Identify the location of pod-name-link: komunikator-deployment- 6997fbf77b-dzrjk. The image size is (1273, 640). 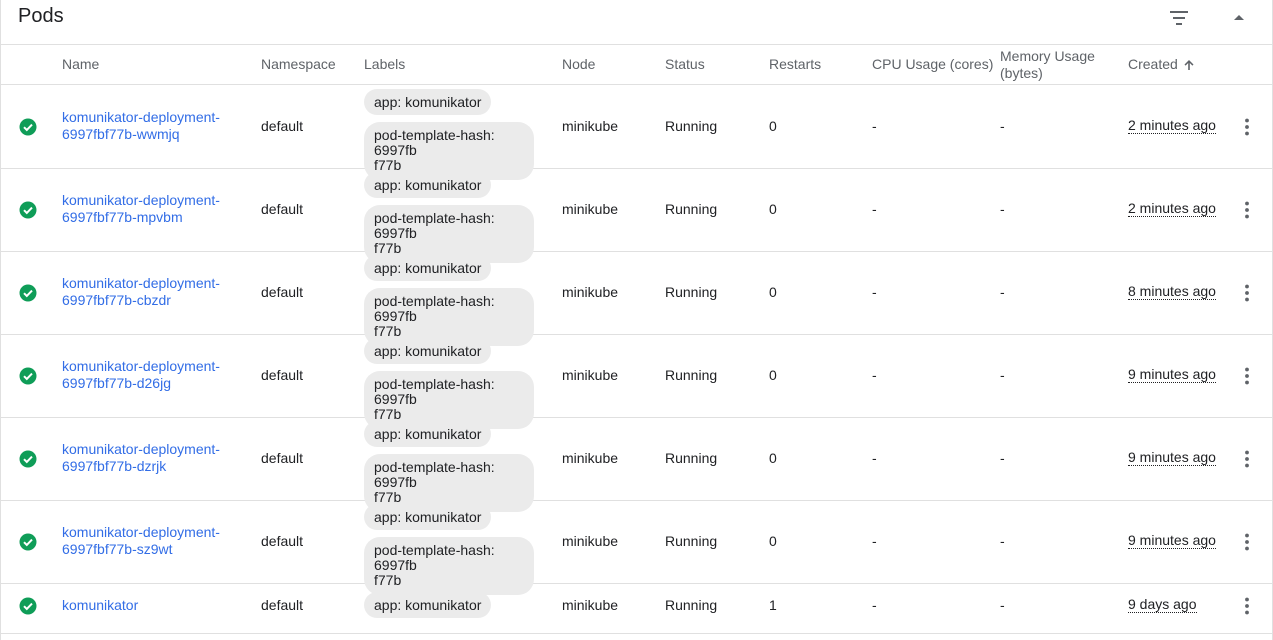
(141, 458).